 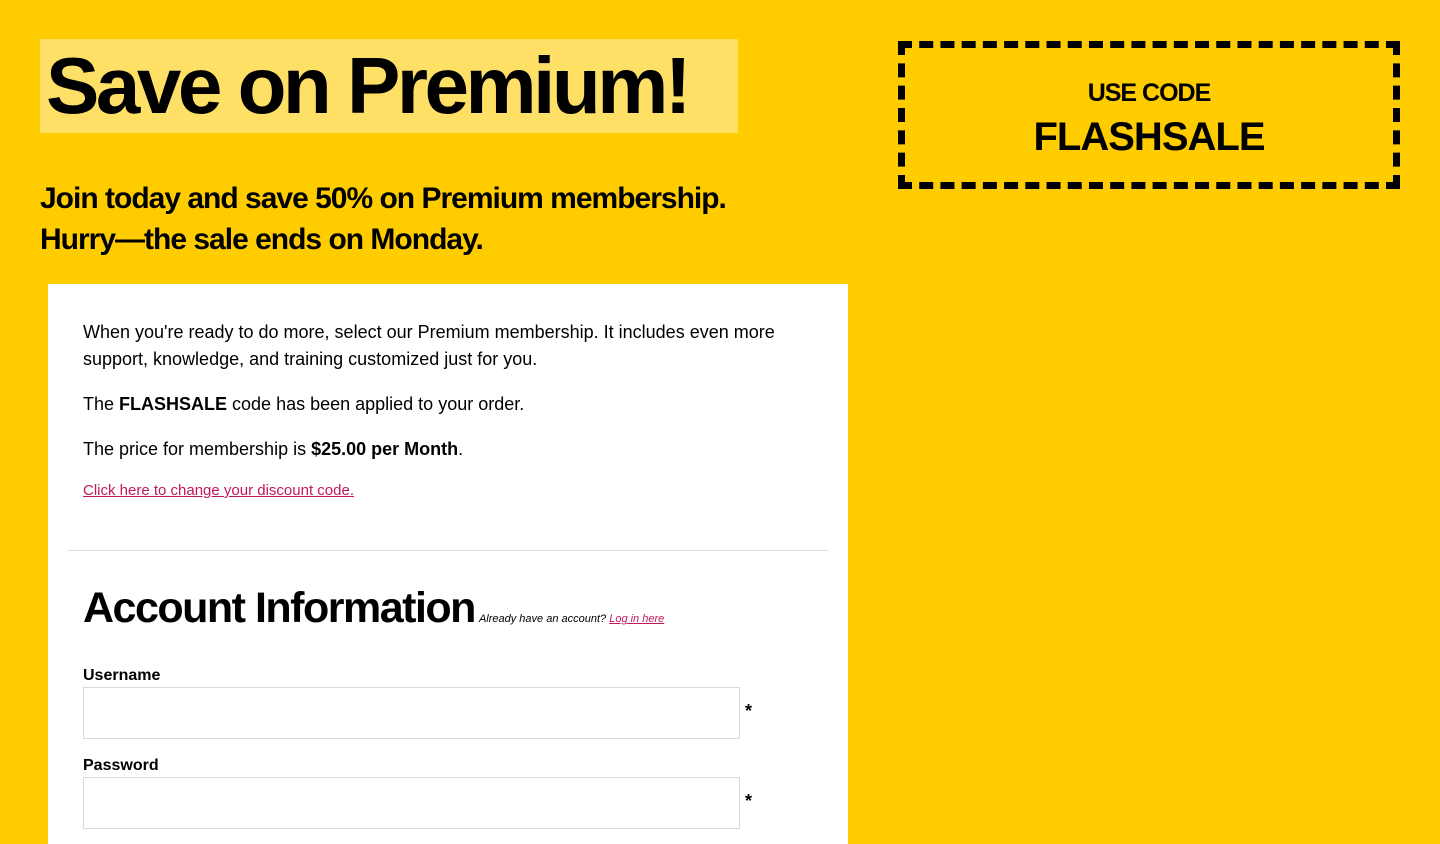 What do you see at coordinates (262, 239) in the screenshot?
I see `hero-subtitle-line2: Hurry—the sale ends on Monday.` at bounding box center [262, 239].